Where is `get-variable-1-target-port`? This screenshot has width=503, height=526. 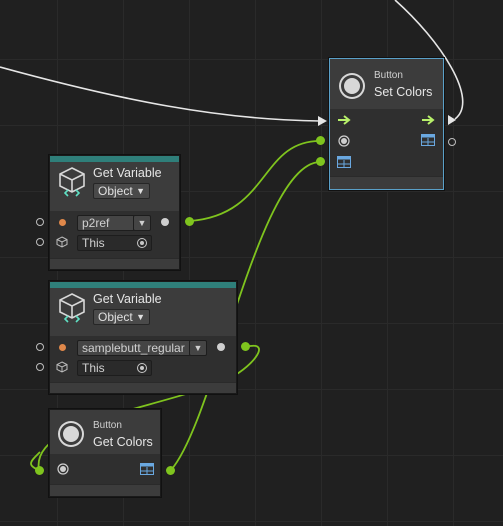 get-variable-1-target-port is located at coordinates (40, 242).